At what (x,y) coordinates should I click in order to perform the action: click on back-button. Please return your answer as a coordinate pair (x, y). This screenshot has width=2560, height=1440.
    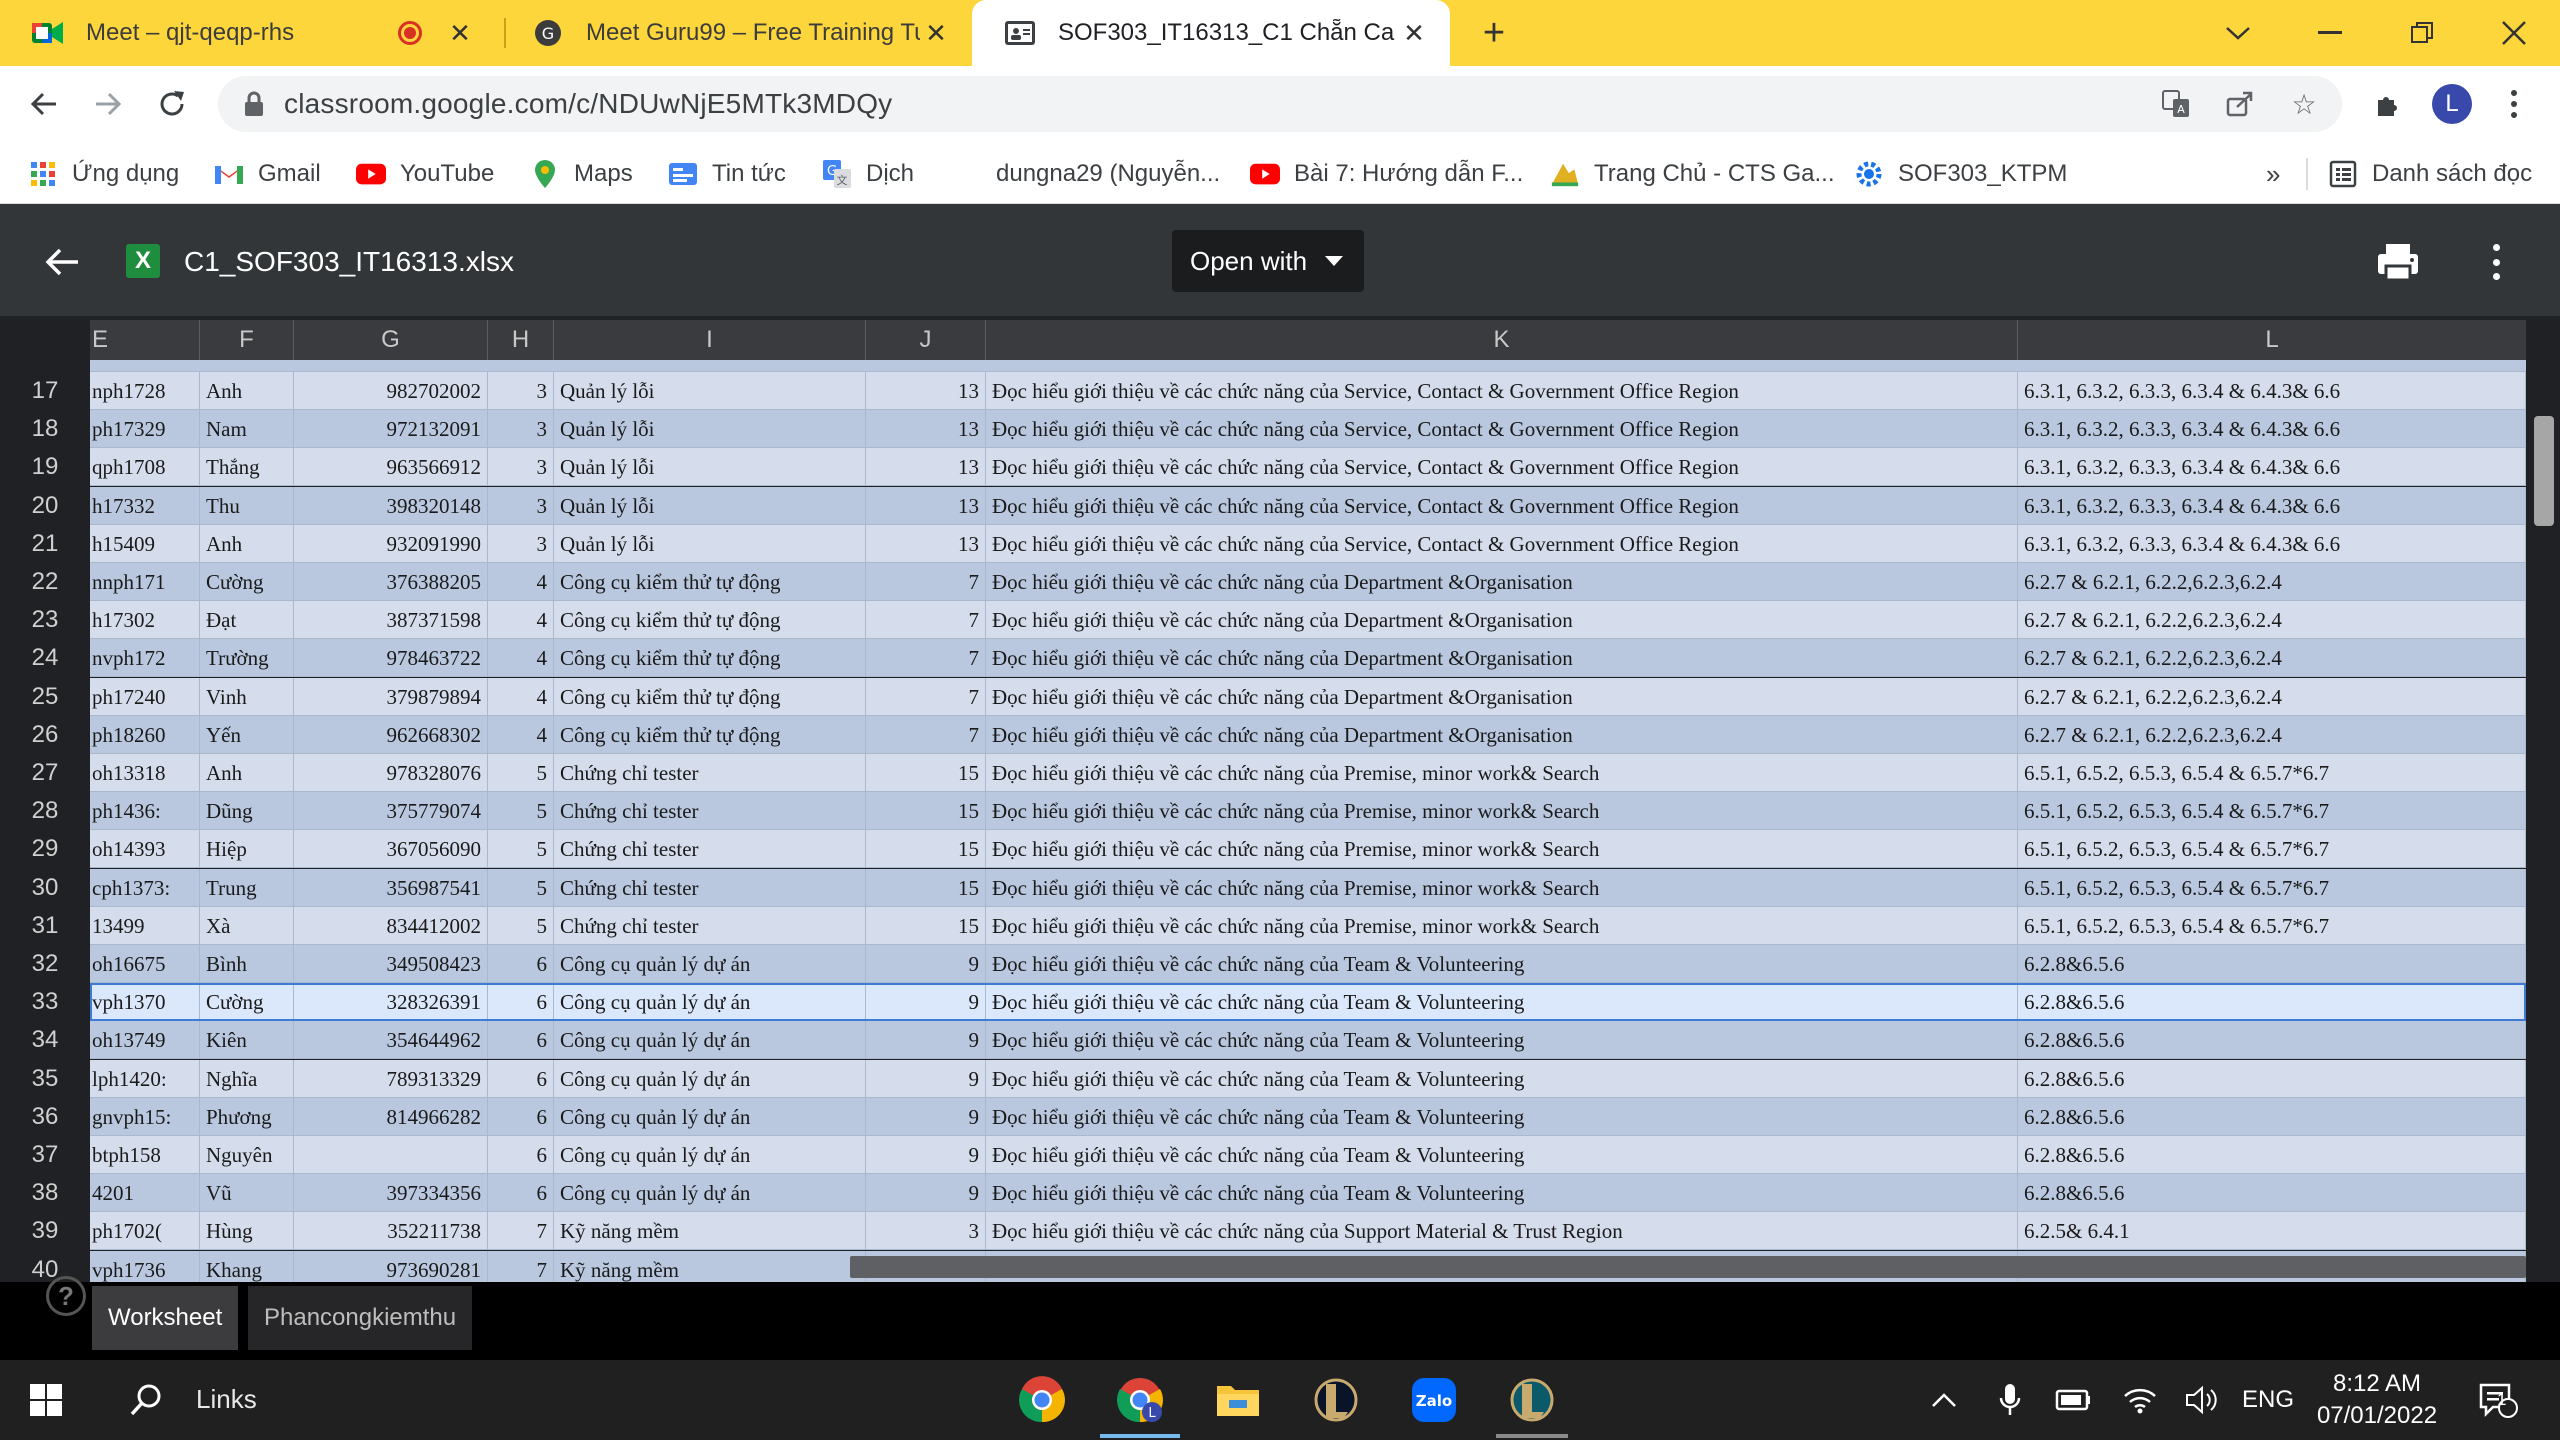
    Looking at the image, I should click on (44, 104).